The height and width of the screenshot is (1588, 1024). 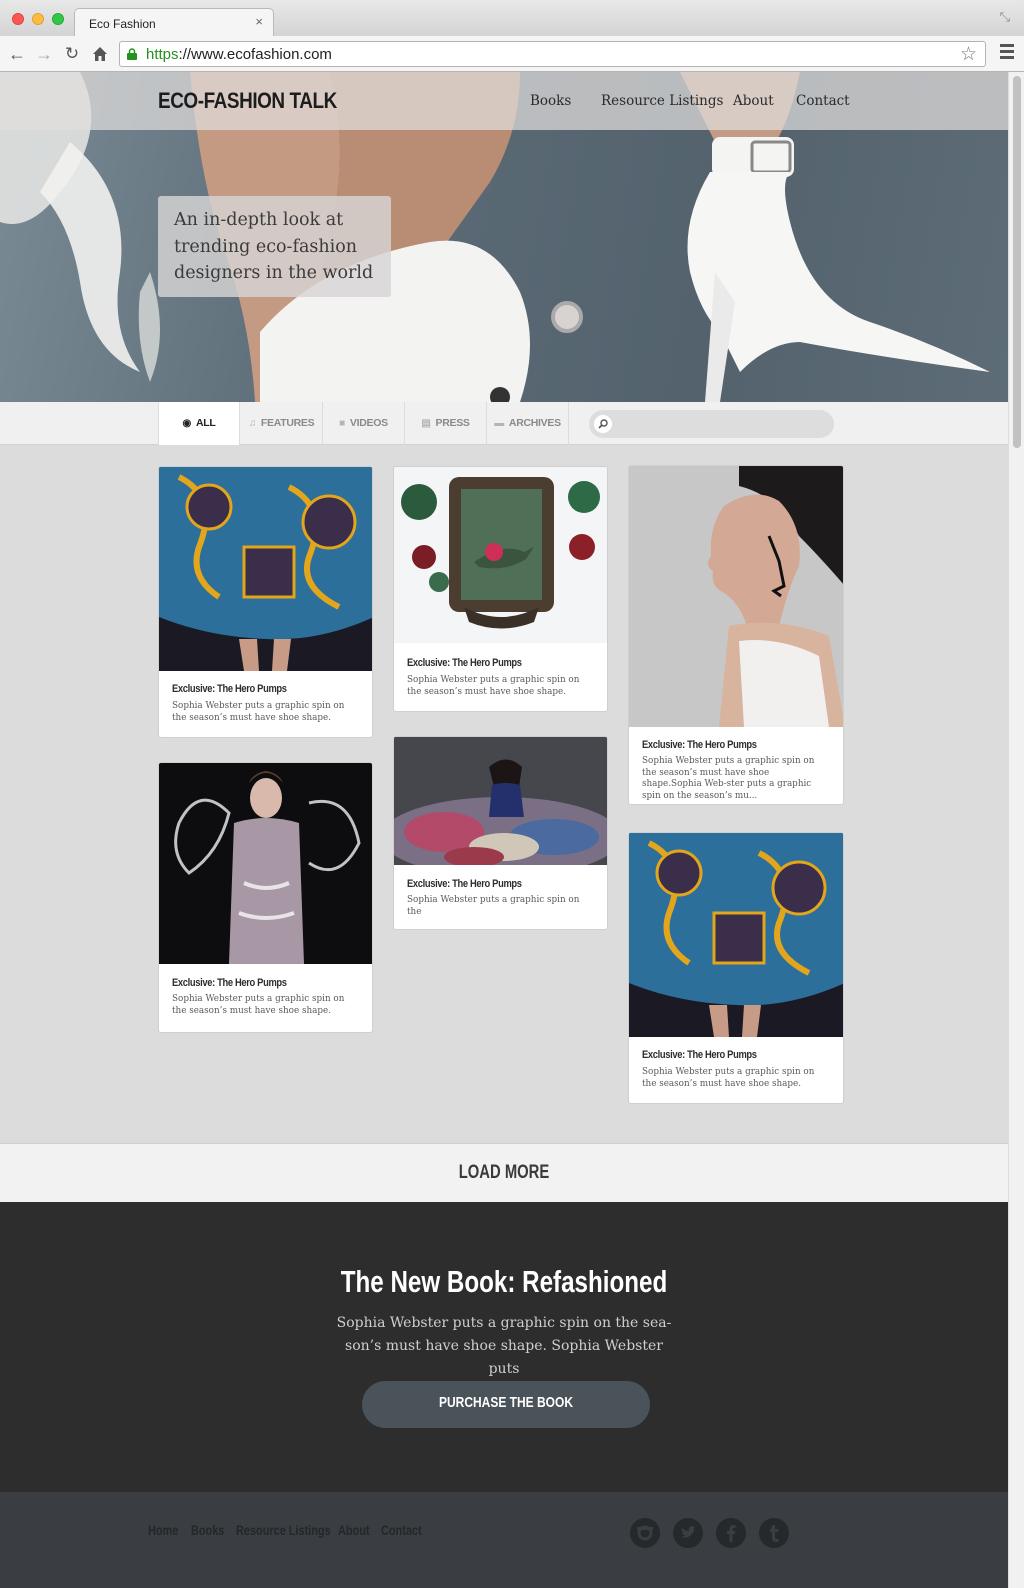 I want to click on page-scrollbar, so click(x=1016, y=830).